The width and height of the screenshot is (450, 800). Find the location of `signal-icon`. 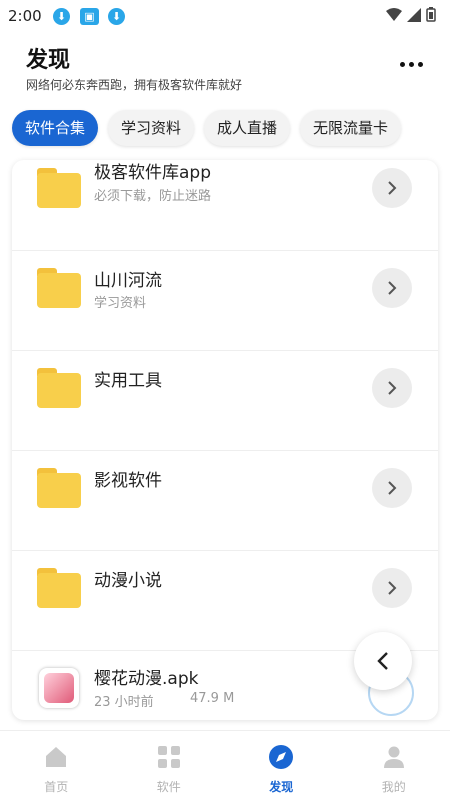

signal-icon is located at coordinates (414, 14).